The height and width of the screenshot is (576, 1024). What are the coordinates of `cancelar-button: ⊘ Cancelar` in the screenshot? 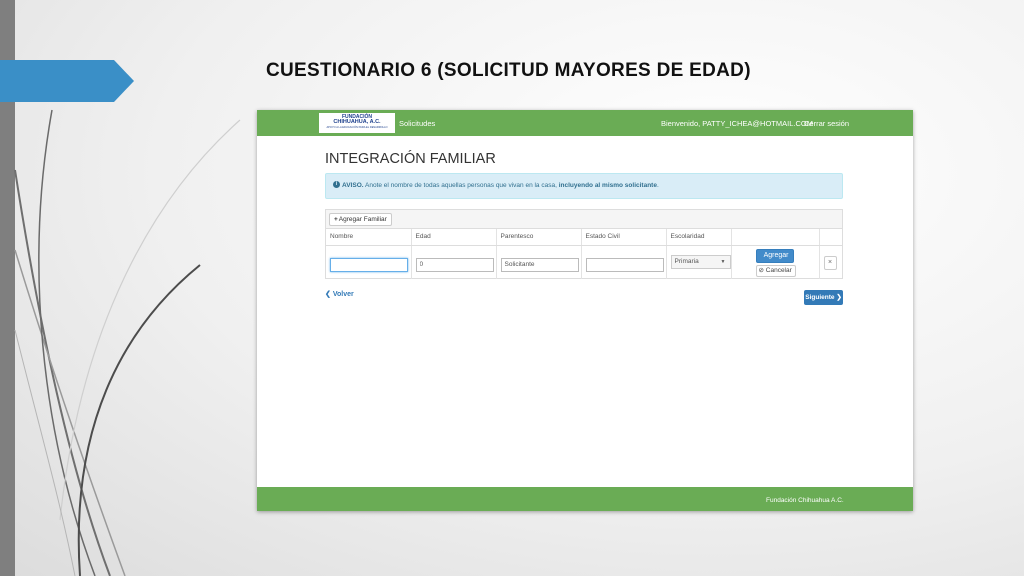 It's located at (775, 270).